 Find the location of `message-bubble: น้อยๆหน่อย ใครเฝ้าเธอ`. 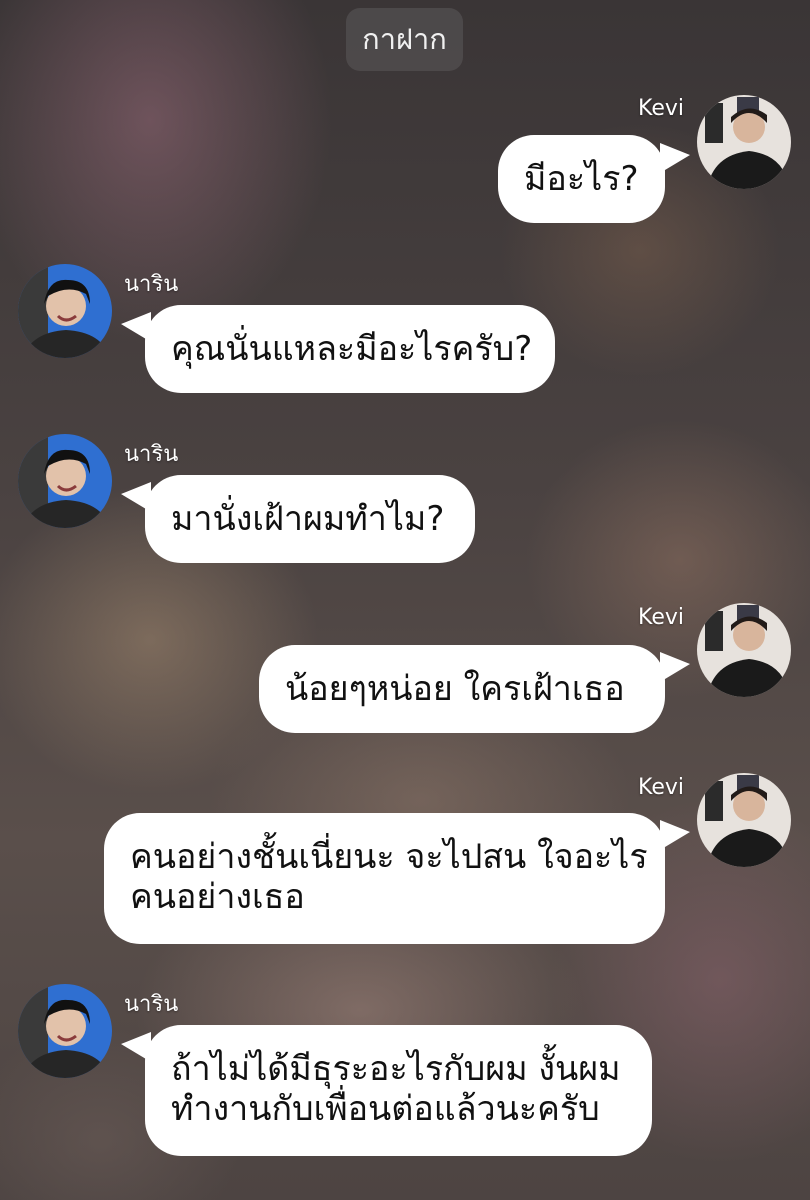

message-bubble: น้อยๆหน่อย ใครเฝ้าเธอ is located at coordinates (462, 689).